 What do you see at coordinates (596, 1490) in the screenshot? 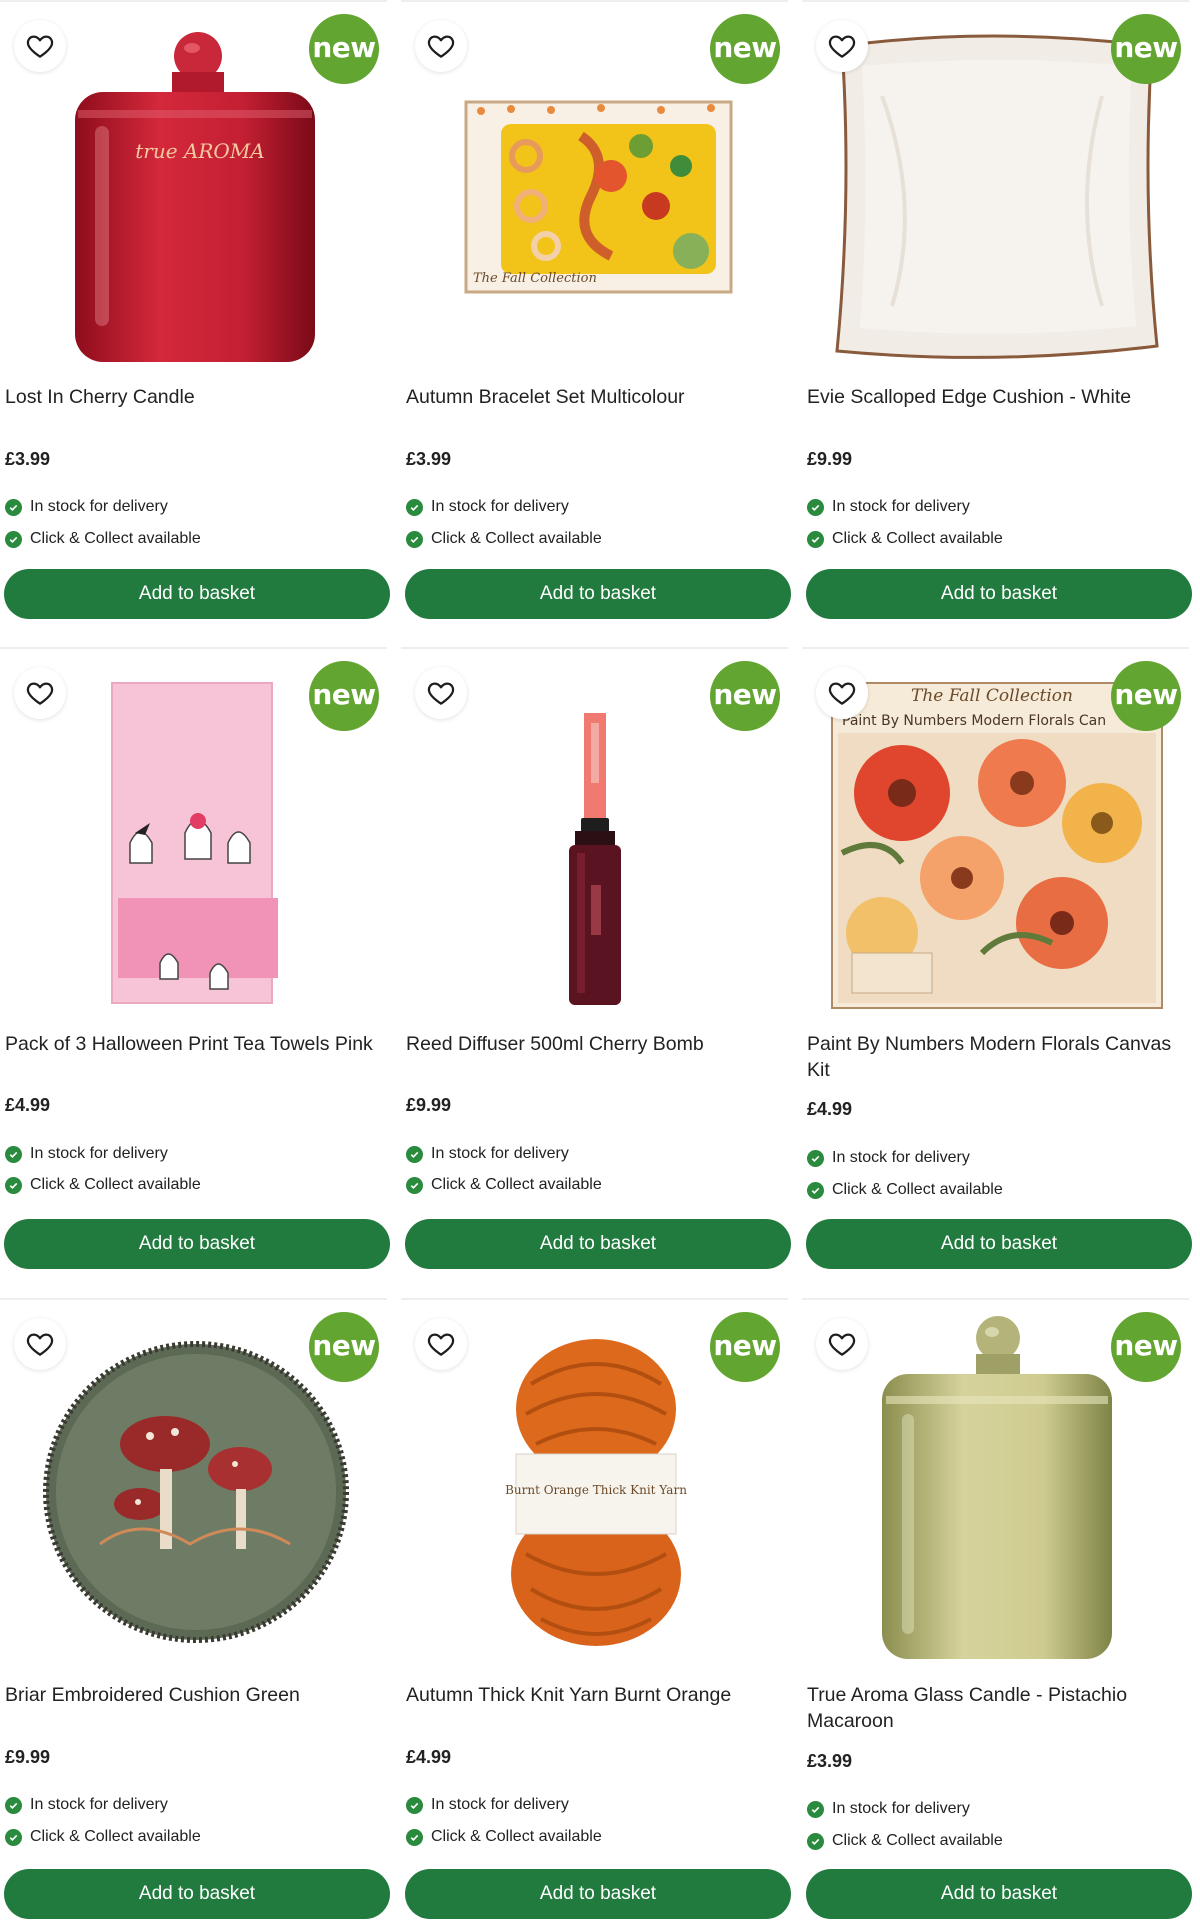
I see `yarn-label-text: Burnt Orange Thick Knit Yarn` at bounding box center [596, 1490].